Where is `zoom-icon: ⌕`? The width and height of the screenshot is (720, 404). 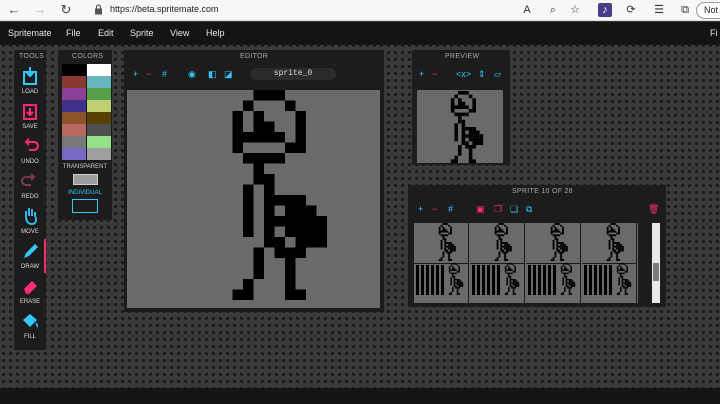 zoom-icon: ⌕ is located at coordinates (553, 10).